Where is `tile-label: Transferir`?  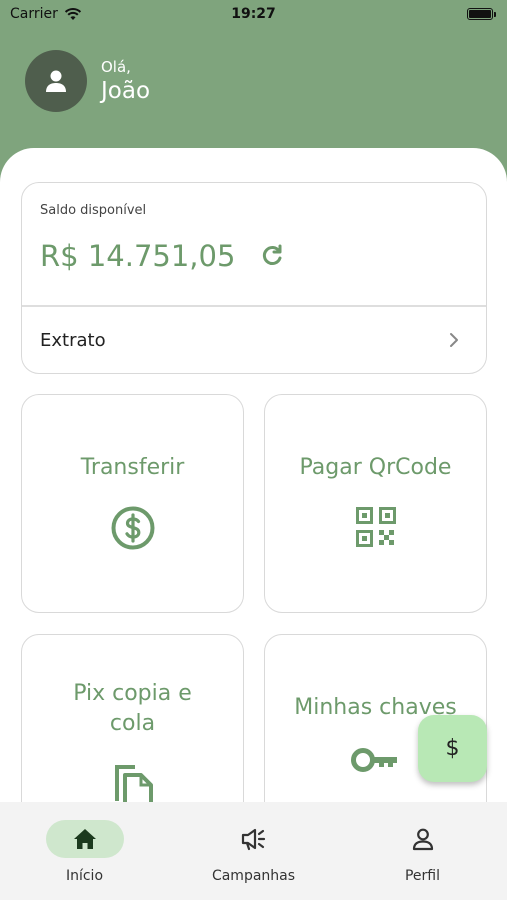
tile-label: Transferir is located at coordinates (132, 467).